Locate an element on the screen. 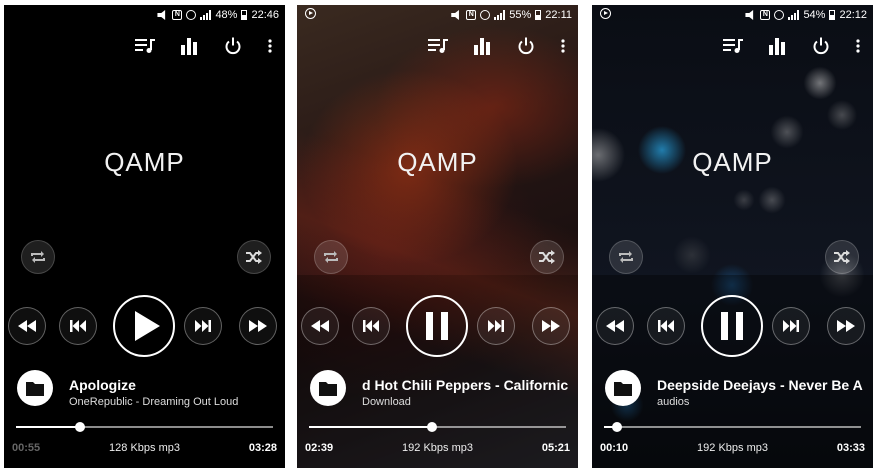  elapsed-time: 00:10 is located at coordinates (614, 448).